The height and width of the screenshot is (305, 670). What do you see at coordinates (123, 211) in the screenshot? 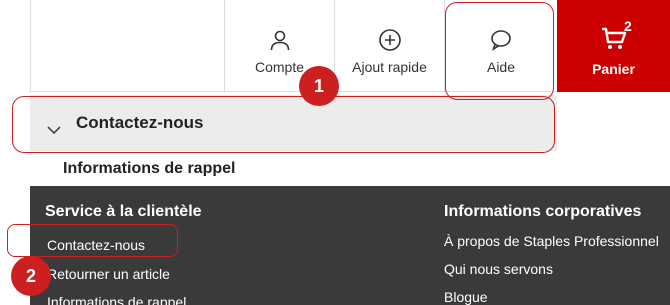
I see `footer-heading-service: Service à la clientèle` at bounding box center [123, 211].